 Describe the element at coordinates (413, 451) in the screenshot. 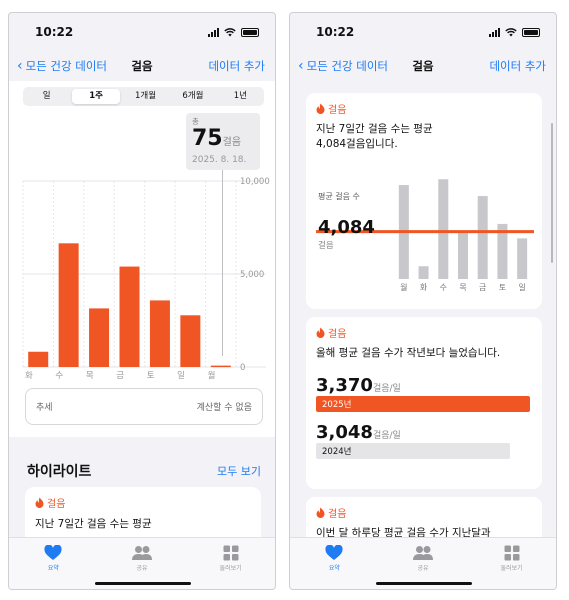

I see `previous-year-bar: 2024년` at that location.